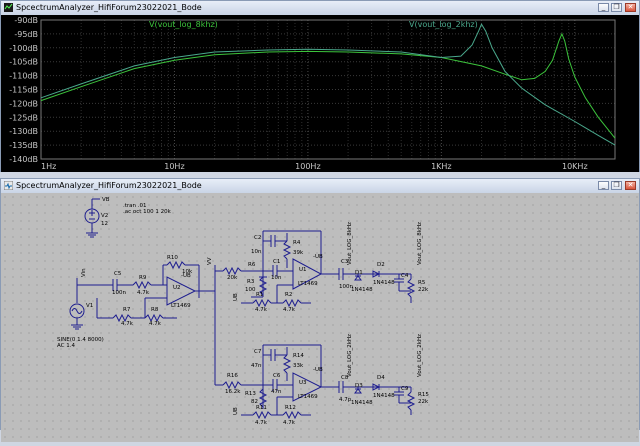 The width and height of the screenshot is (640, 446). What do you see at coordinates (258, 352) in the screenshot?
I see `c7-ref: C7` at bounding box center [258, 352].